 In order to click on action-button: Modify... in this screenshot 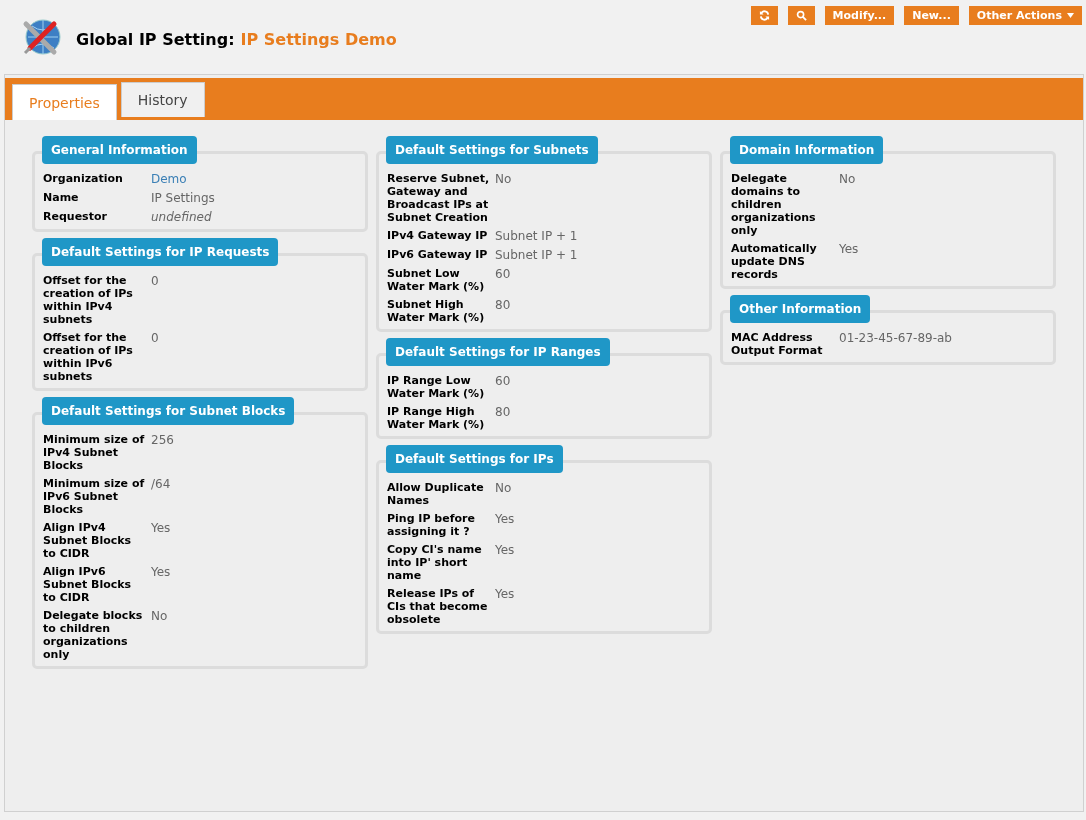, I will do `click(859, 15)`.